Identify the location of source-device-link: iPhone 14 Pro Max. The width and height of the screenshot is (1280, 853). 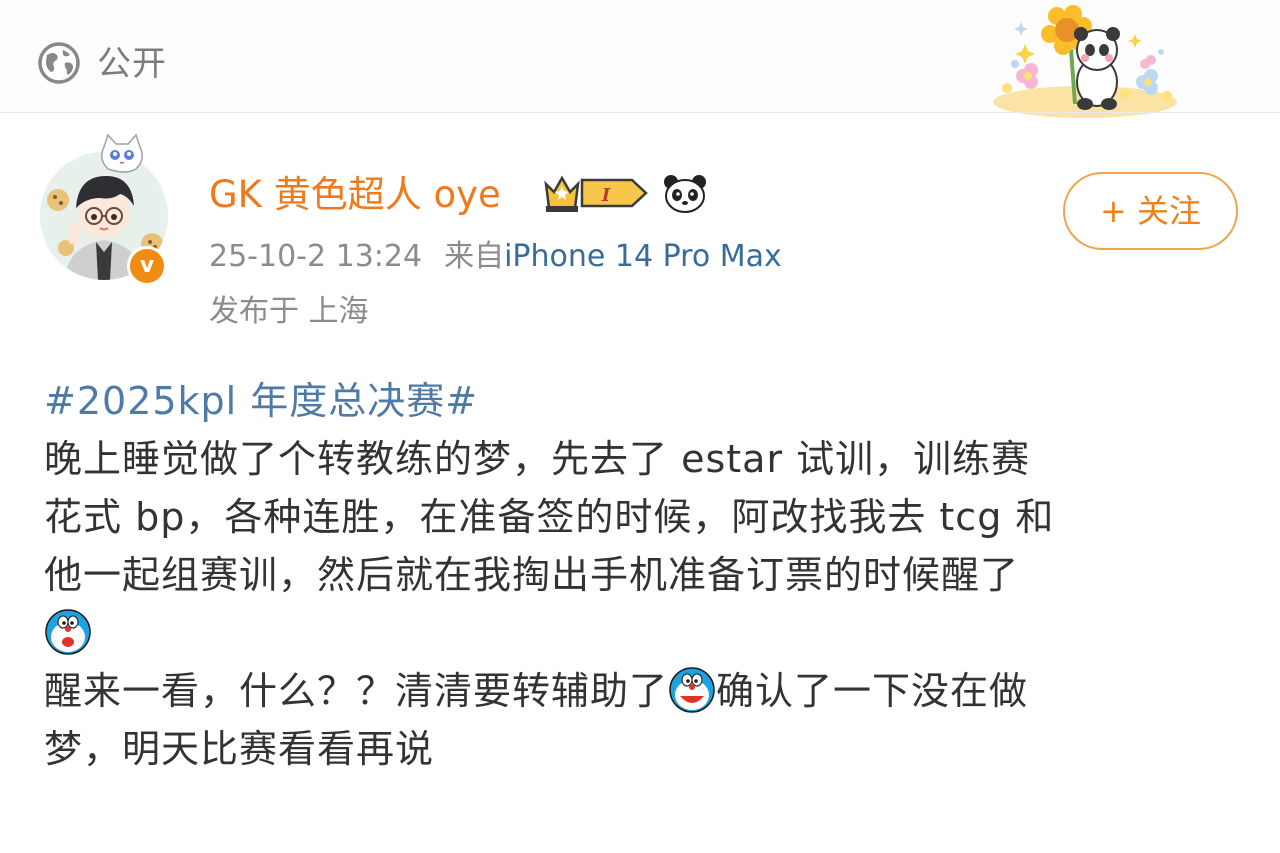
(643, 256).